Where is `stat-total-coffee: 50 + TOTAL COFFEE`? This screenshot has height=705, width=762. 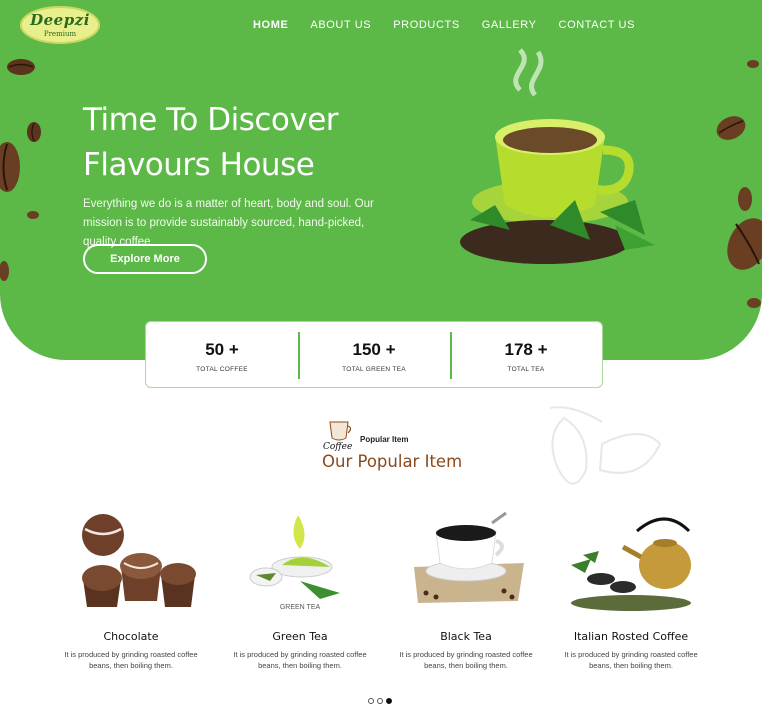 stat-total-coffee: 50 + TOTAL COFFEE is located at coordinates (222, 354).